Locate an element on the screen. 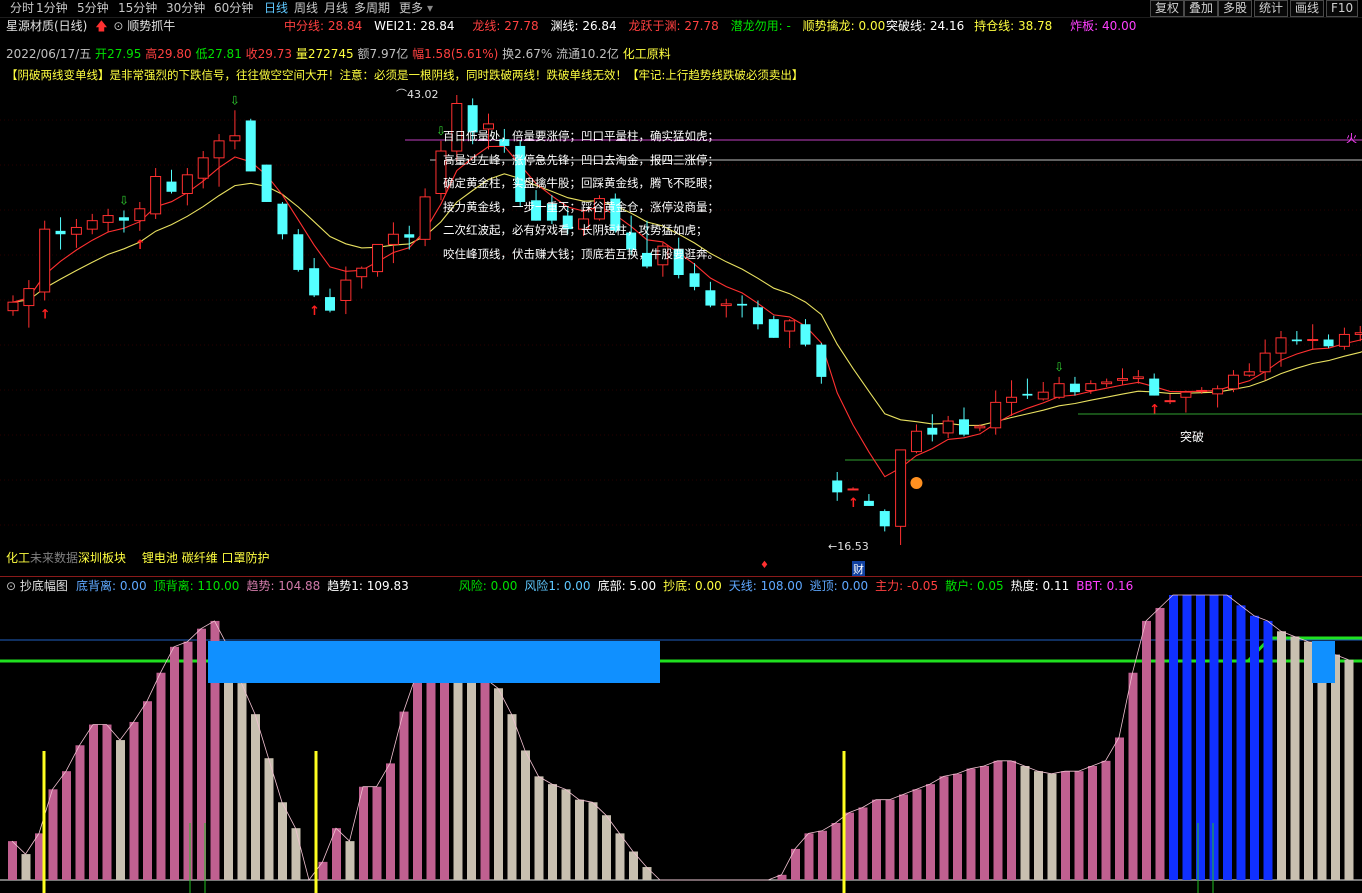 This screenshot has height=893, width=1362. event-marker-icon: ♦ is located at coordinates (764, 565).